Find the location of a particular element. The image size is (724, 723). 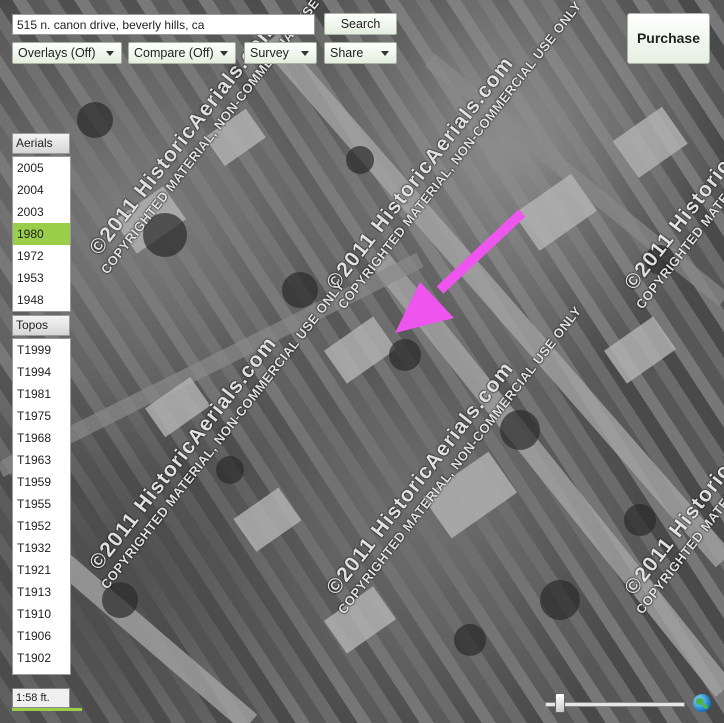

topo-year-item: T1994 is located at coordinates (41, 372).